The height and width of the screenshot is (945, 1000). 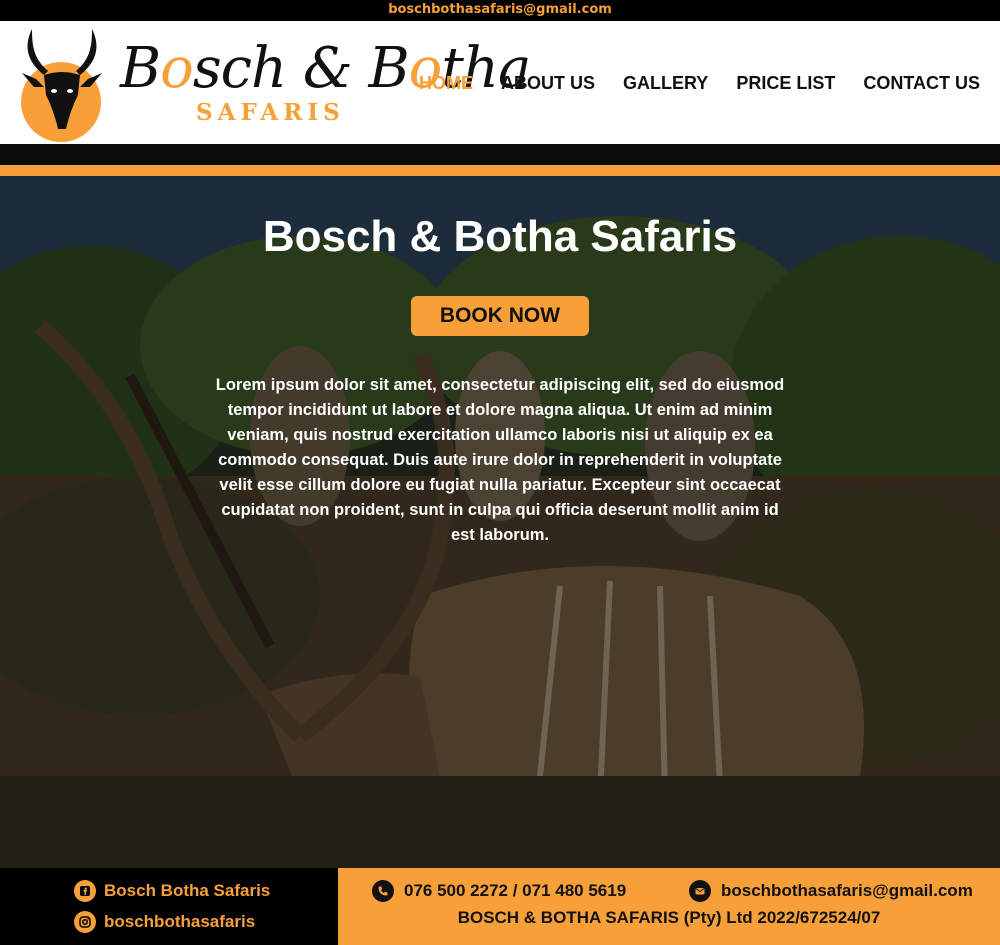 What do you see at coordinates (515, 890) in the screenshot?
I see `phone-numbers: 076 500 2272 / 071 480 5619` at bounding box center [515, 890].